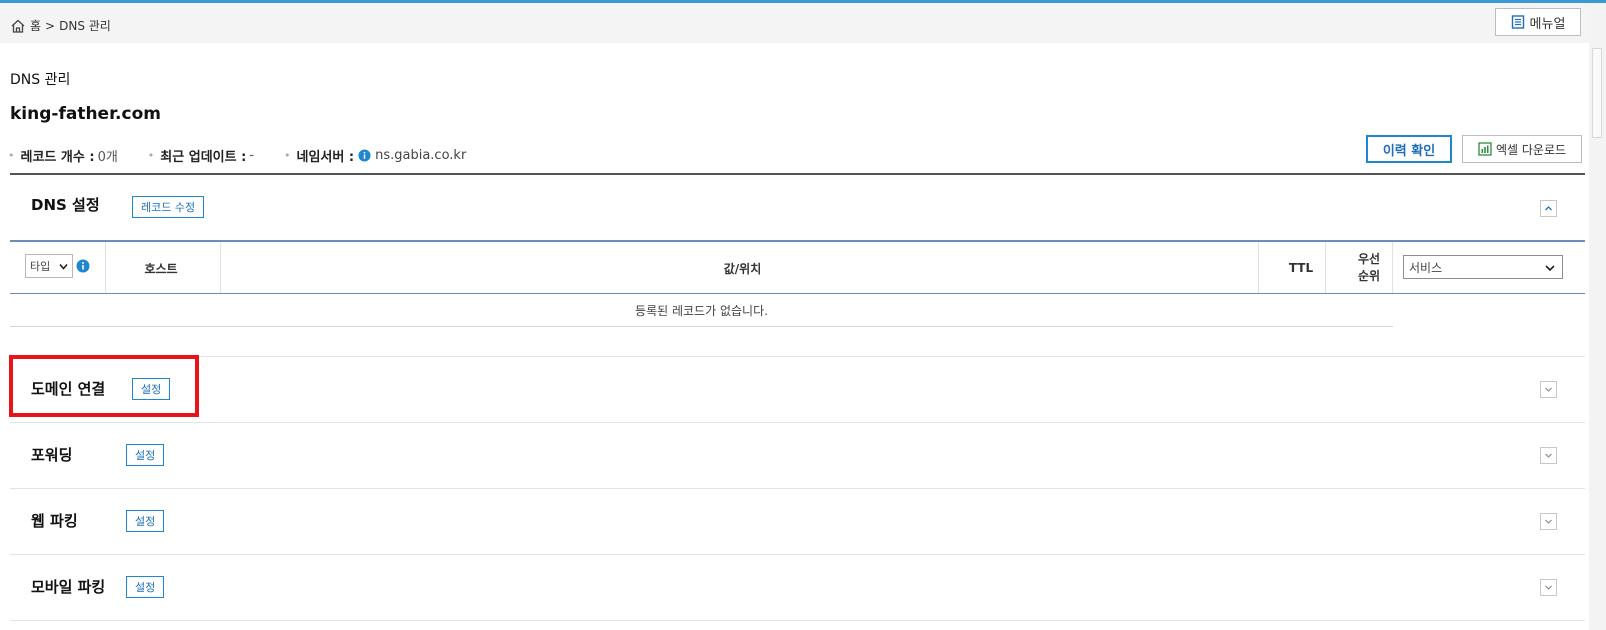 This screenshot has height=630, width=1606. I want to click on column-priority-line1: 우선, so click(1369, 259).